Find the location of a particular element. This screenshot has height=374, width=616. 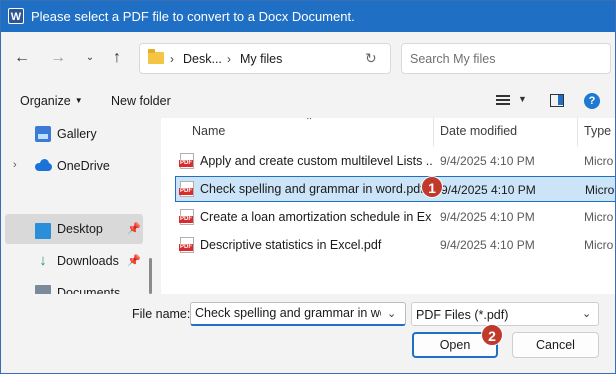

step-badge-2: 2 is located at coordinates (492, 335).